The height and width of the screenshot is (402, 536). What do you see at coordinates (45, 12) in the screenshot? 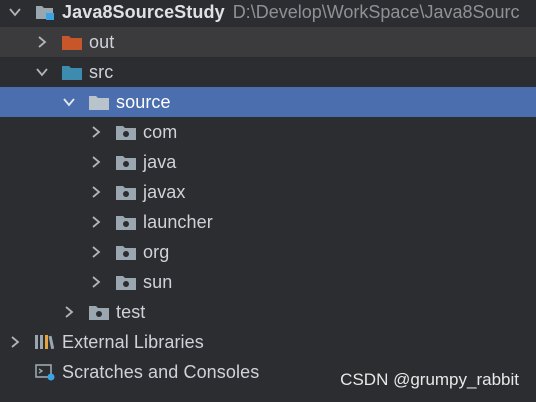
I see `project-module-icon` at bounding box center [45, 12].